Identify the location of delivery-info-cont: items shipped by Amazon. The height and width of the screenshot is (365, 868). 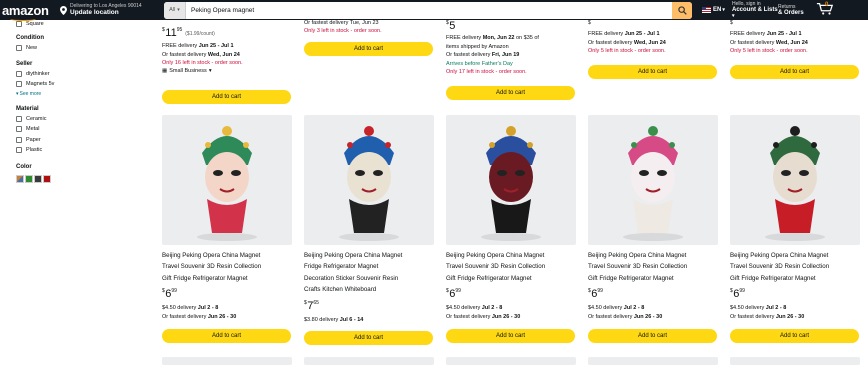
(477, 46).